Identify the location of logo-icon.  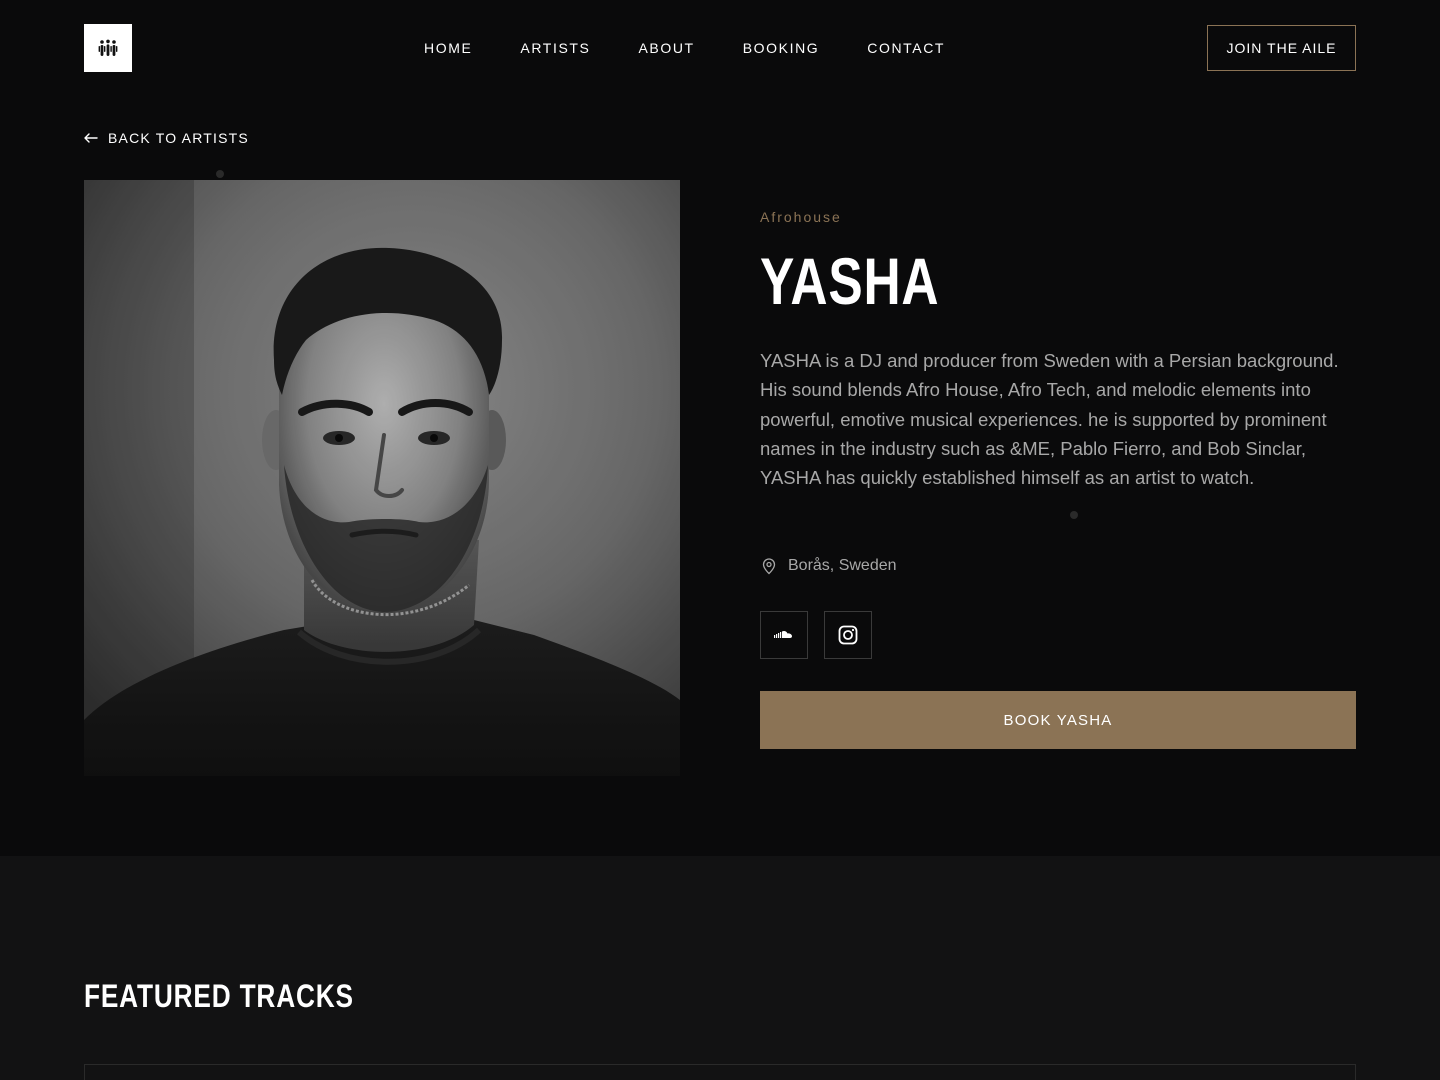
(108, 47).